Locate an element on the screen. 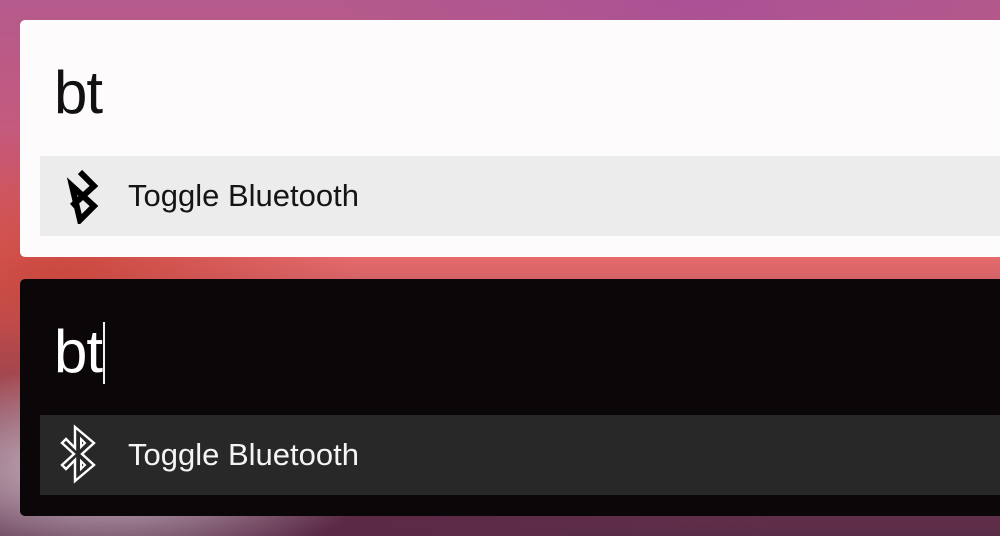 This screenshot has height=536, width=1000. bluetooth-outline-icon is located at coordinates (80, 454).